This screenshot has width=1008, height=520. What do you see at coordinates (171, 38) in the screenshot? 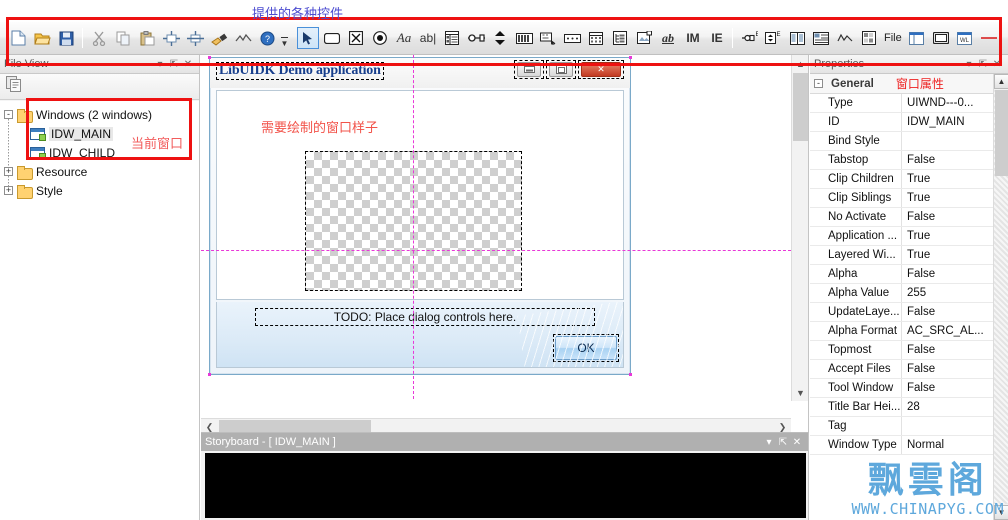
I see `align-horizontal-icon` at bounding box center [171, 38].